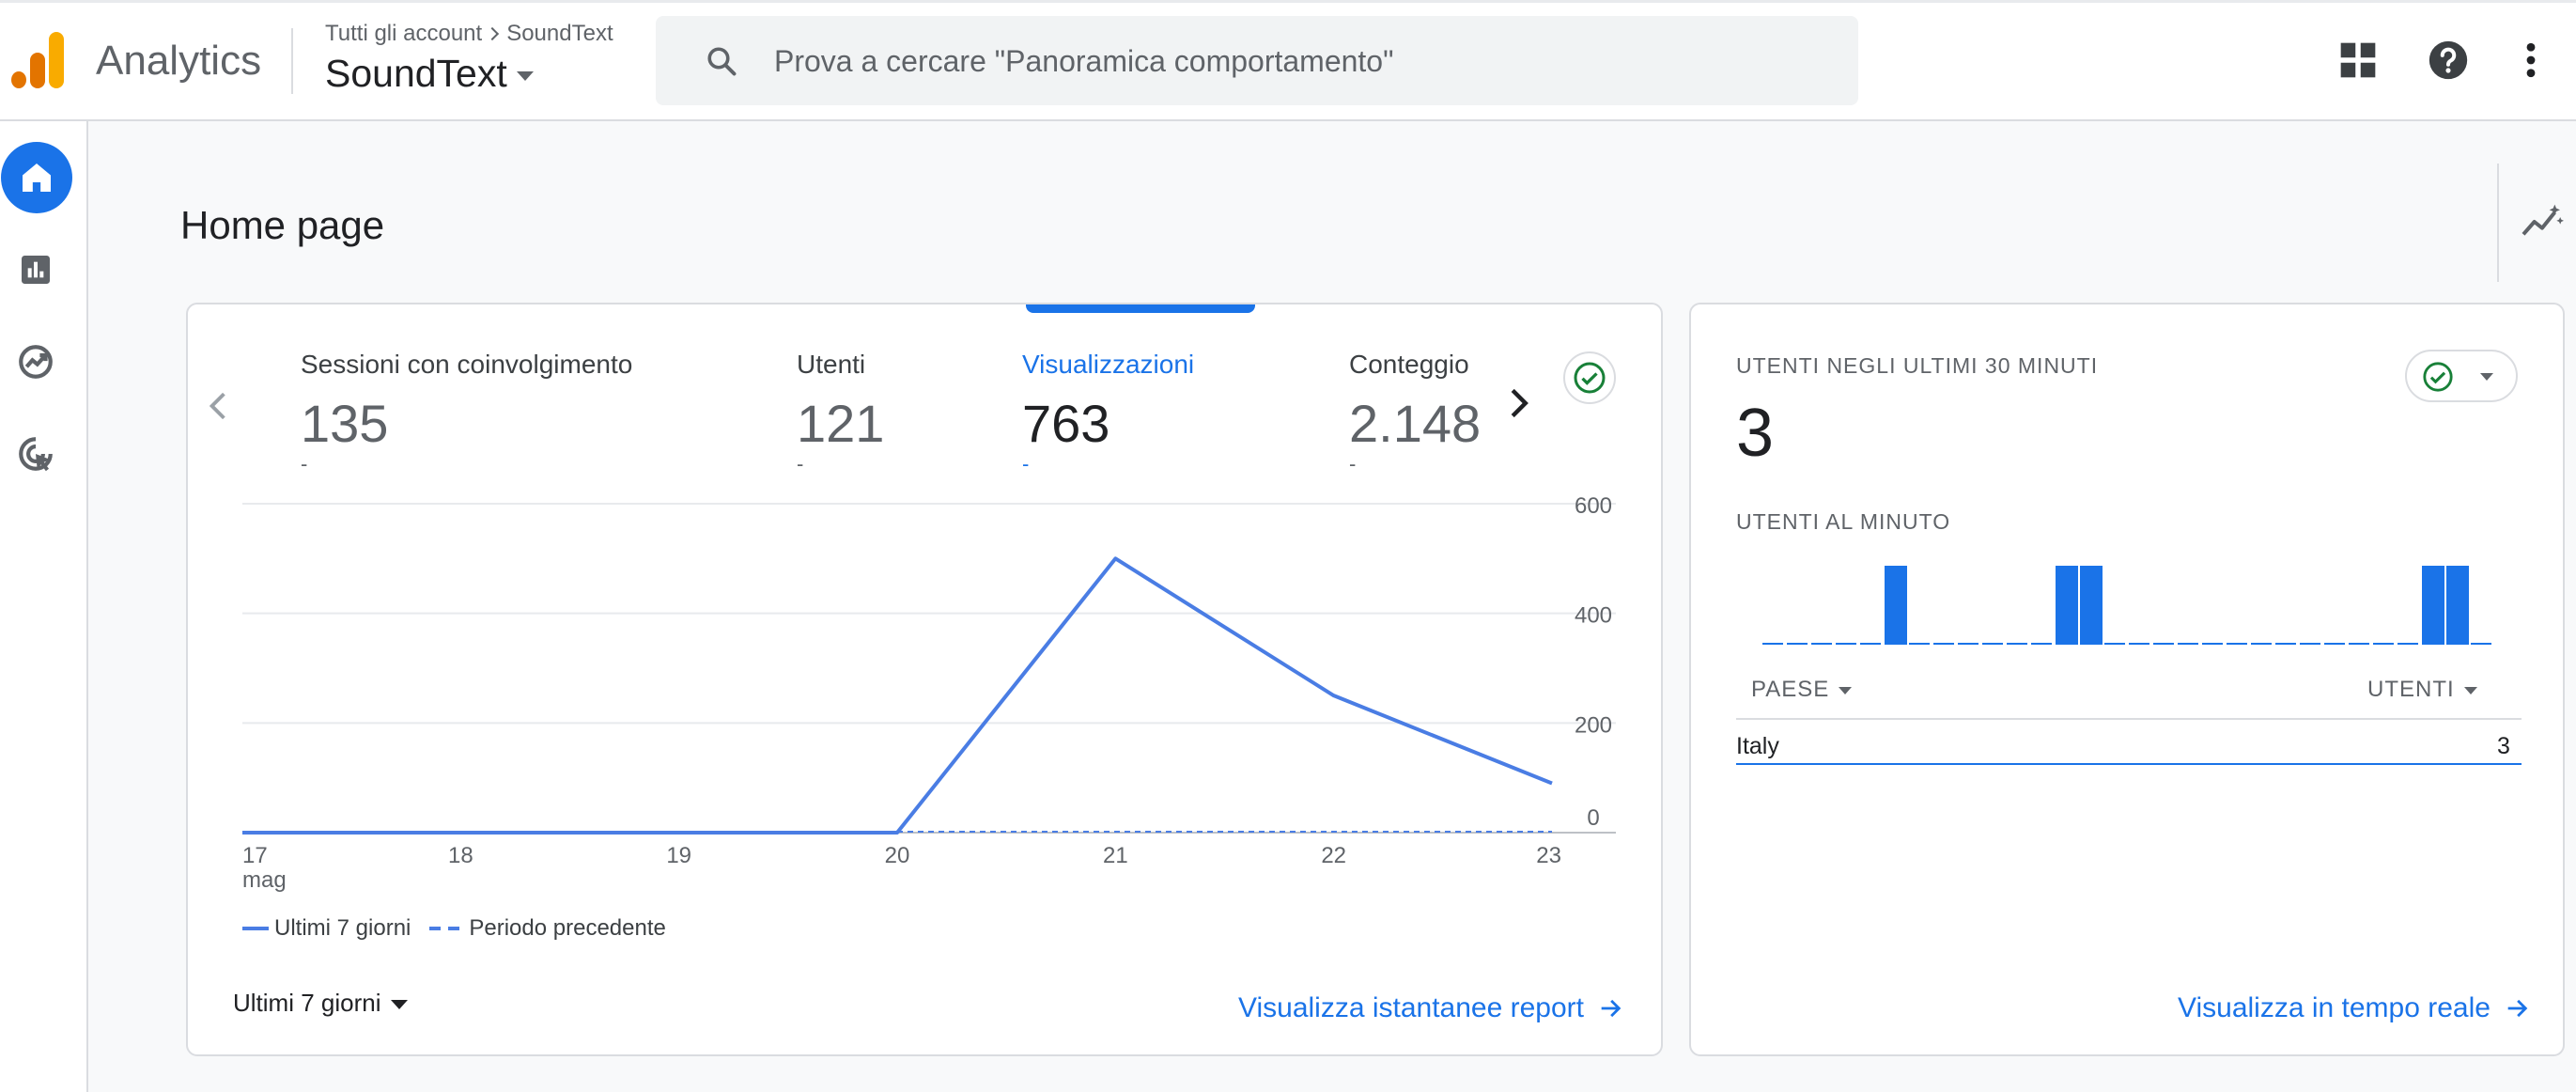 The image size is (2576, 1092). Describe the element at coordinates (897, 855) in the screenshot. I see `x-tick-label: 20` at that location.